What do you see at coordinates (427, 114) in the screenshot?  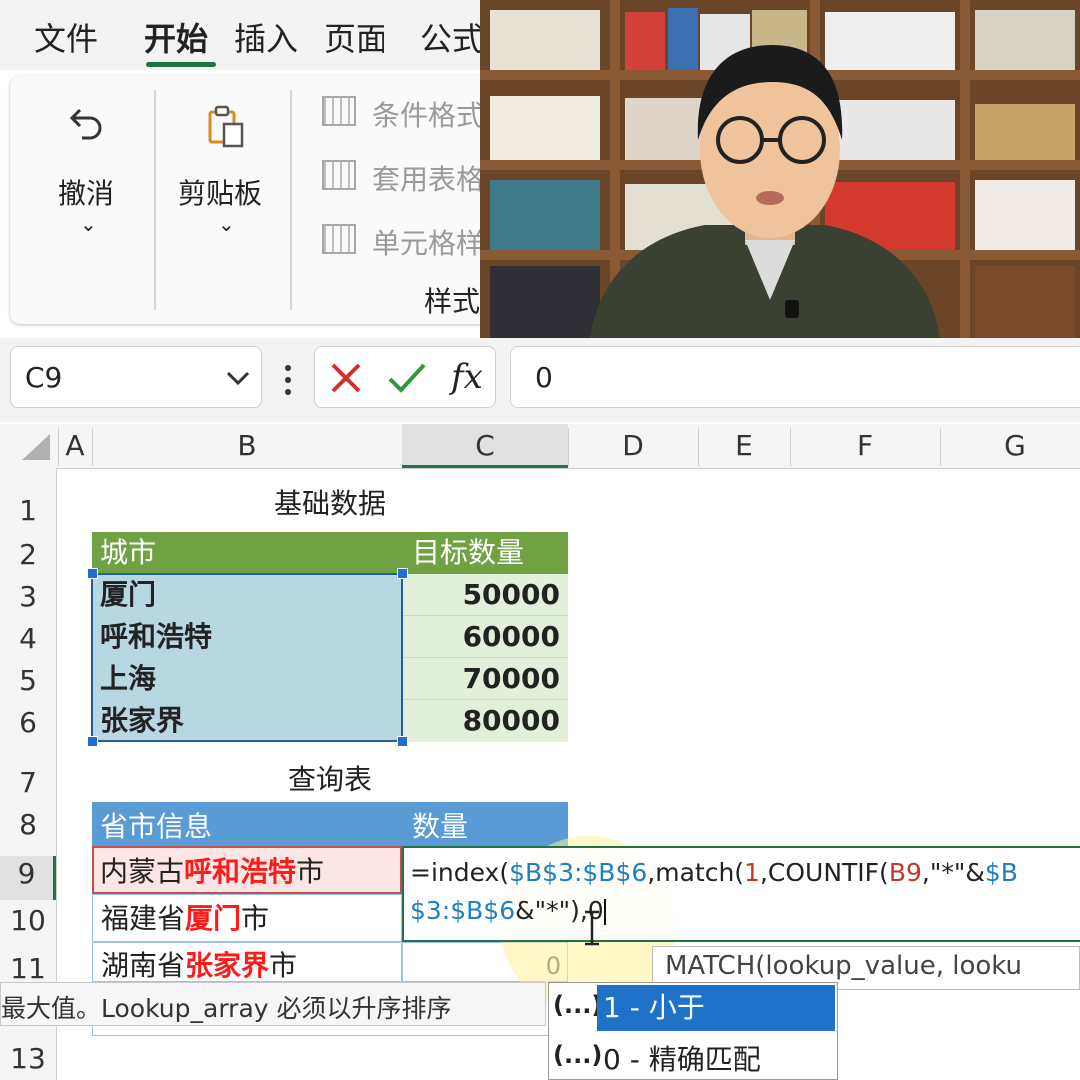 I see `conditional-format-button: 条件格式` at bounding box center [427, 114].